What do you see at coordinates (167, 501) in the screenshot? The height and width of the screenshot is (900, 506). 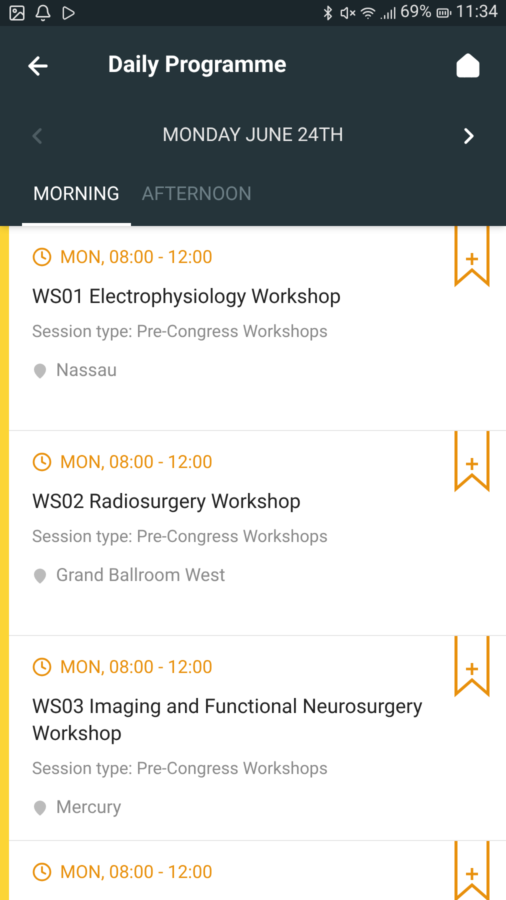 I see `session-title: WS02 Radiosurgery Workshop` at bounding box center [167, 501].